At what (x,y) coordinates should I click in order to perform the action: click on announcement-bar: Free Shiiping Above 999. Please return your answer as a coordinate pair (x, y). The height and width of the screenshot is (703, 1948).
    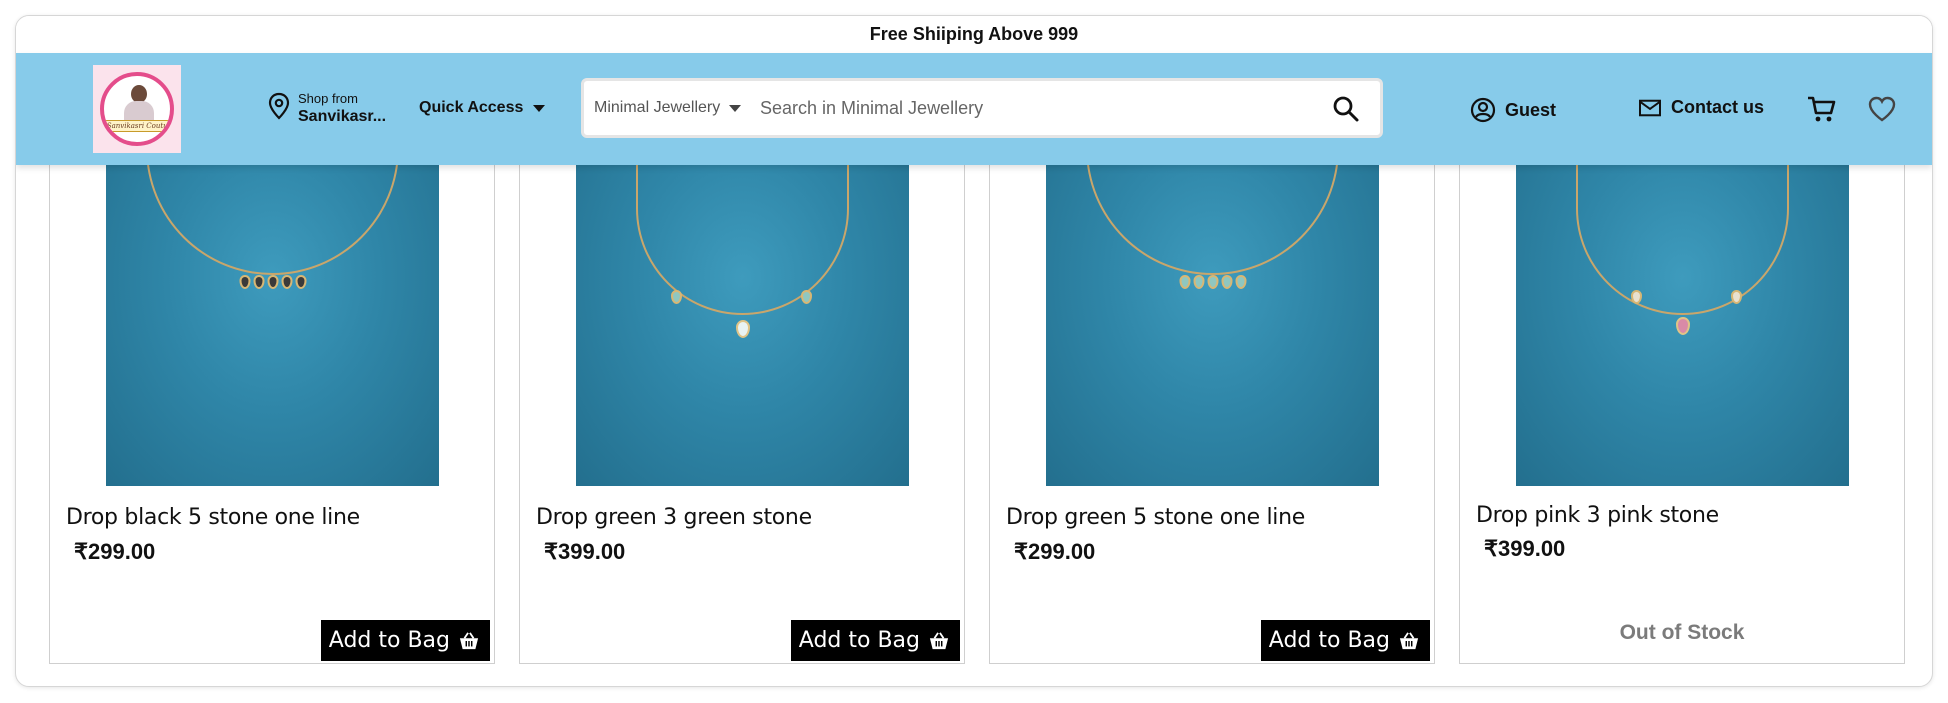
    Looking at the image, I should click on (974, 34).